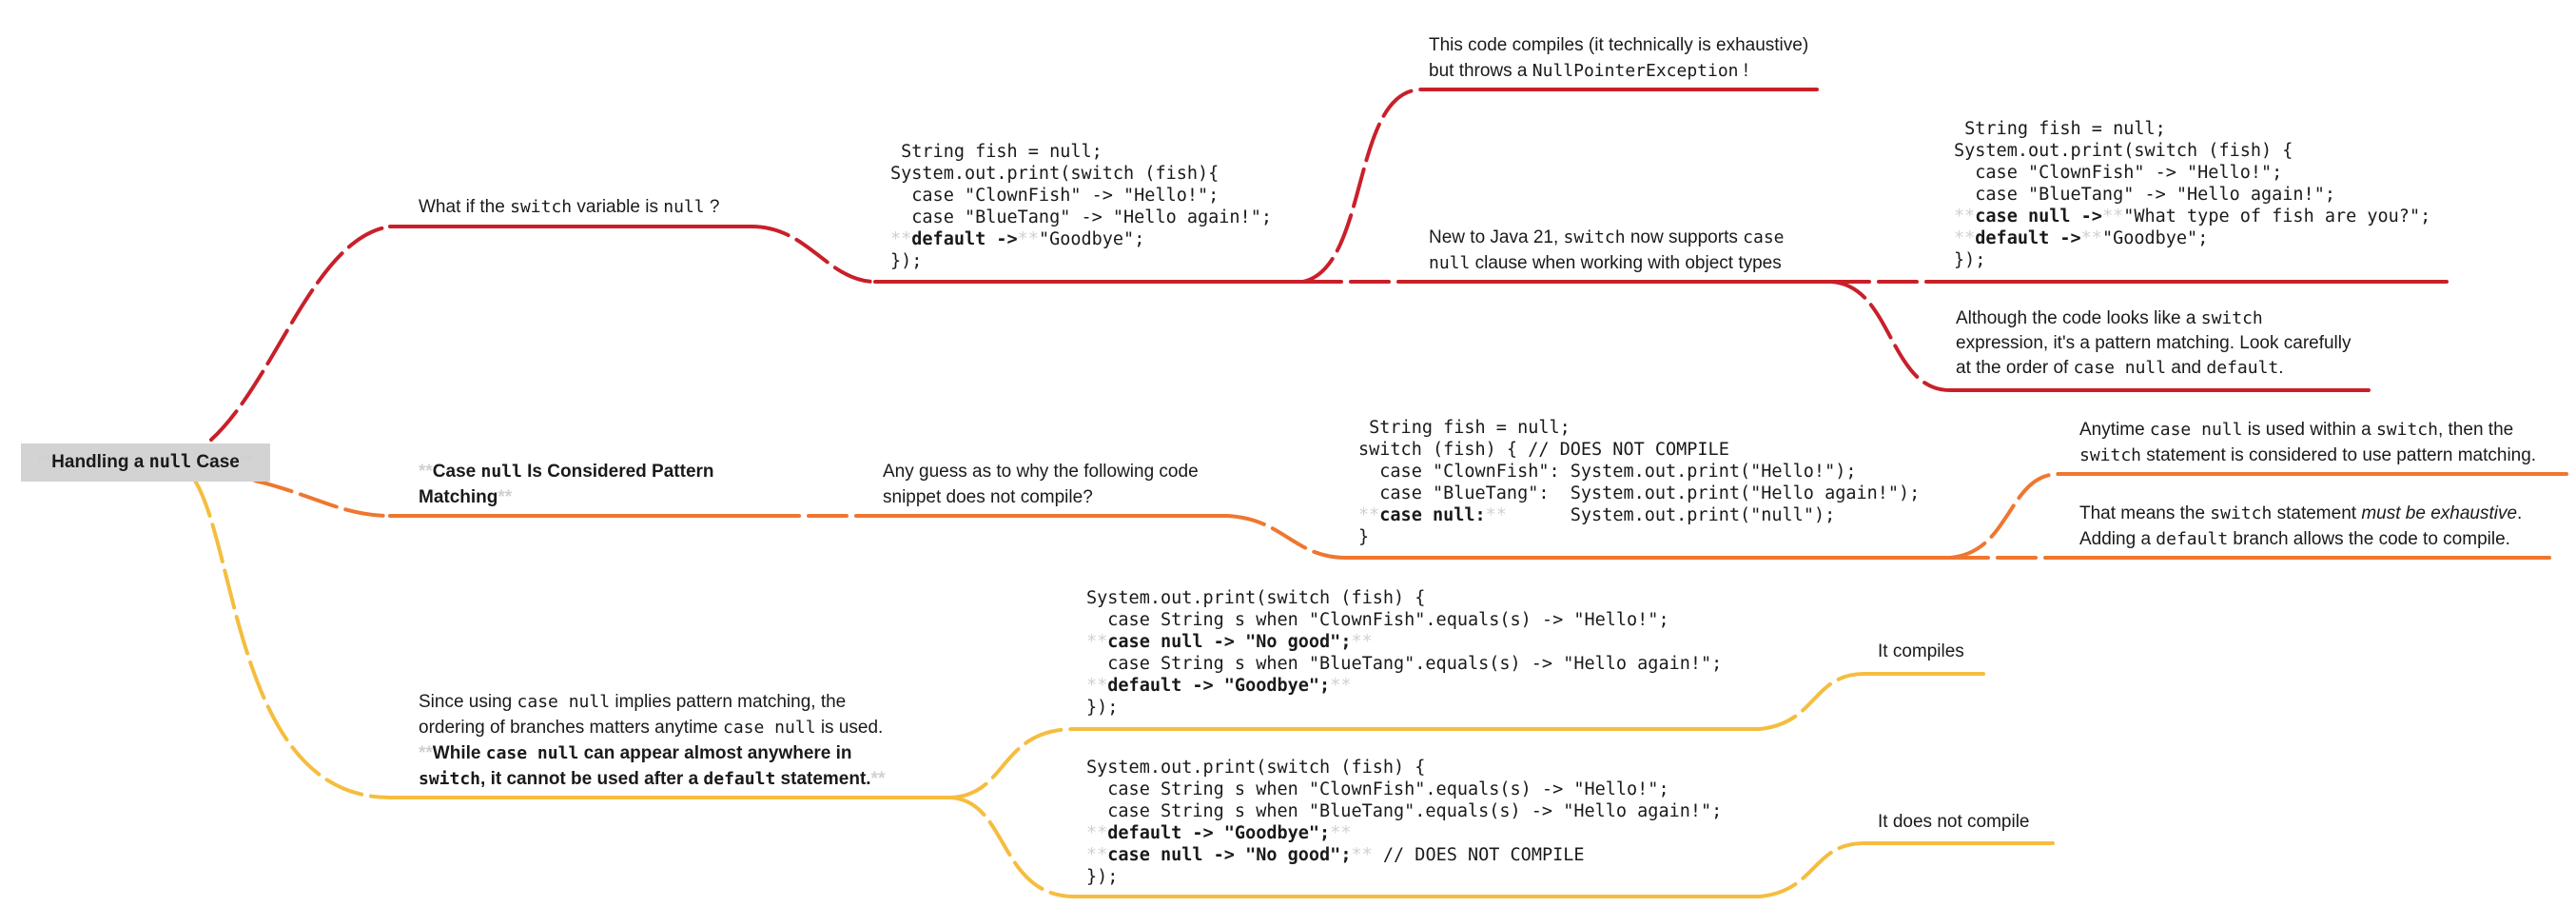 Image resolution: width=2576 pixels, height=907 pixels. I want to click on edge-yellow-to-result2, so click(1812, 869).